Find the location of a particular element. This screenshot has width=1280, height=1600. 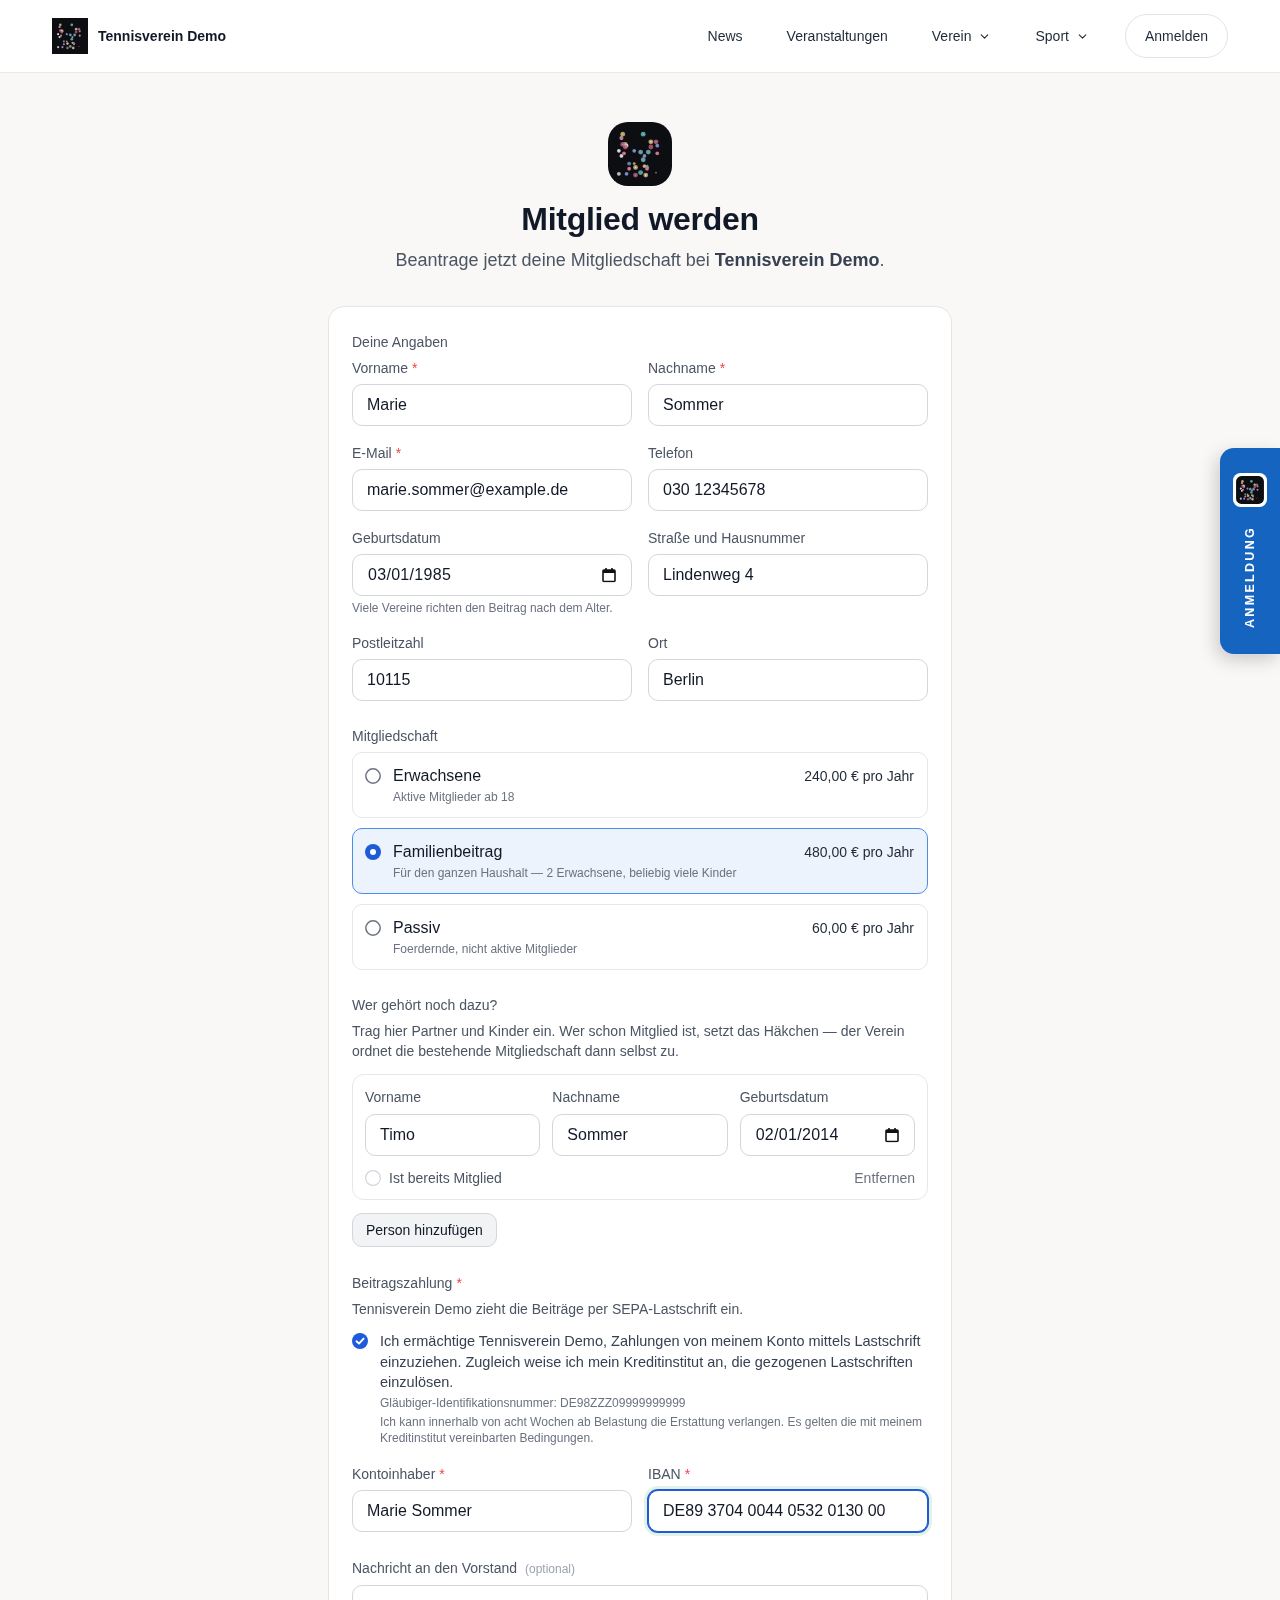

field-label: Straße und Hausnummer is located at coordinates (727, 538).